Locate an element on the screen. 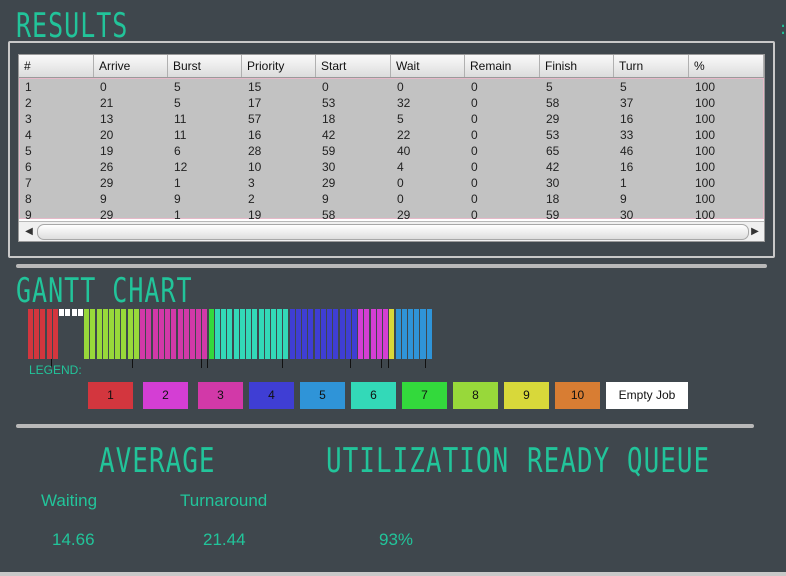 The height and width of the screenshot is (576, 786). table-cell: 11 is located at coordinates (180, 135).